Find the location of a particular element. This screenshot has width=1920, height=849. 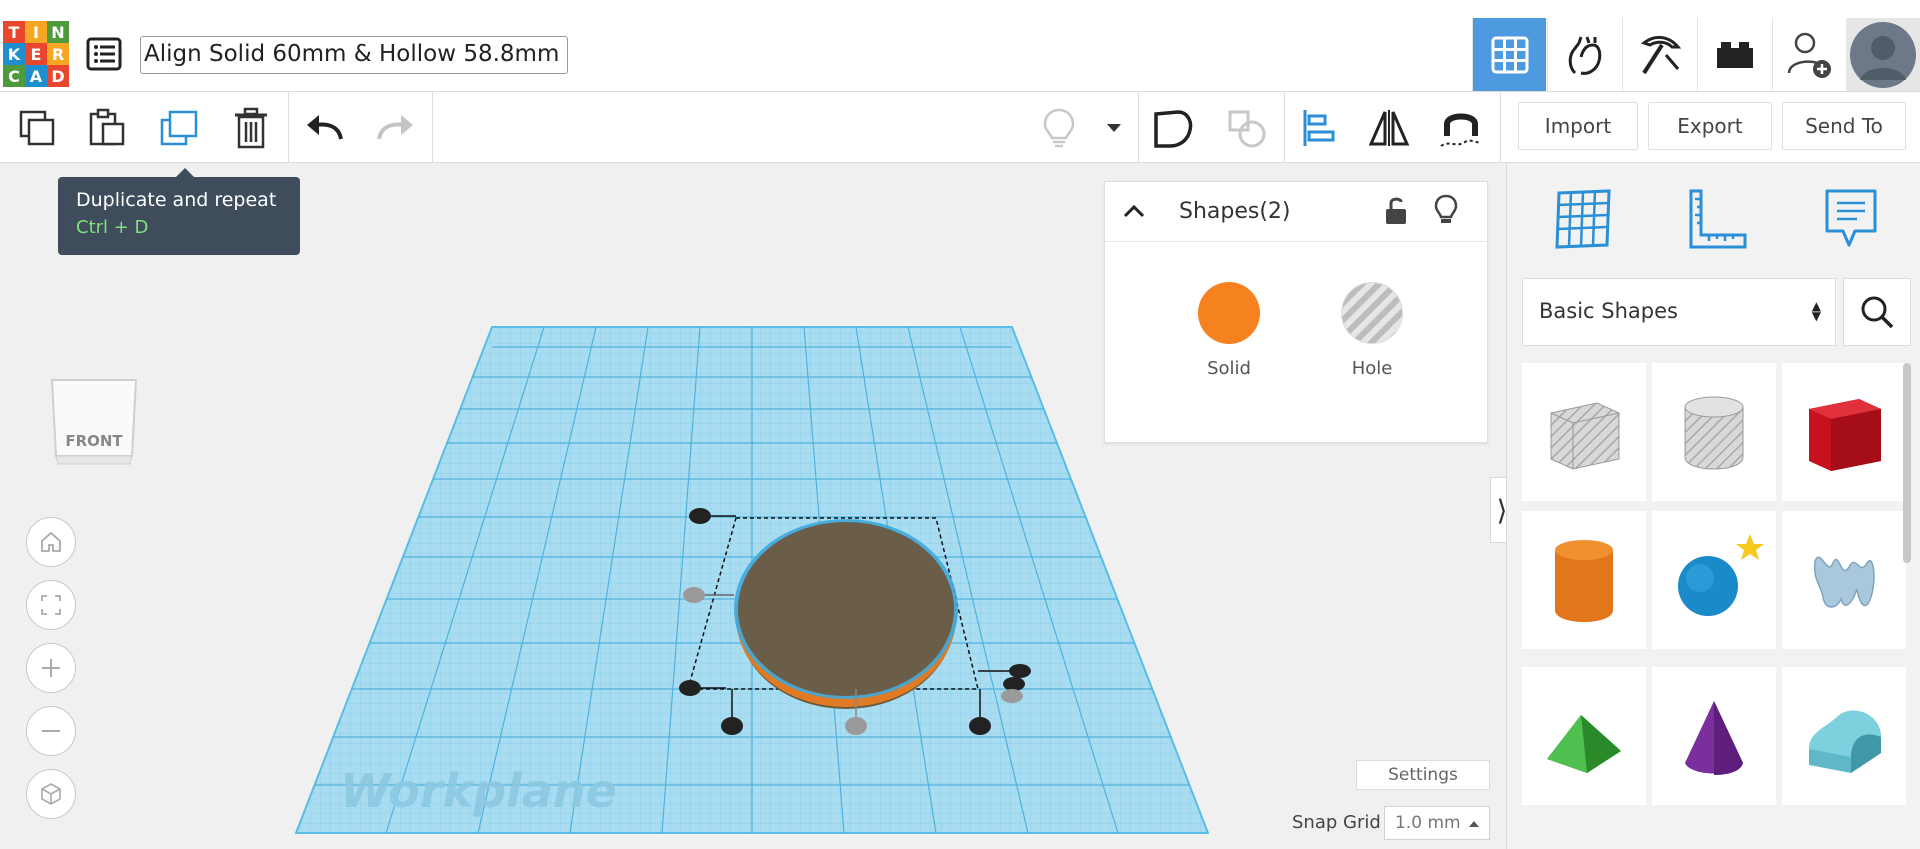

notes-tool-button is located at coordinates (1851, 219).